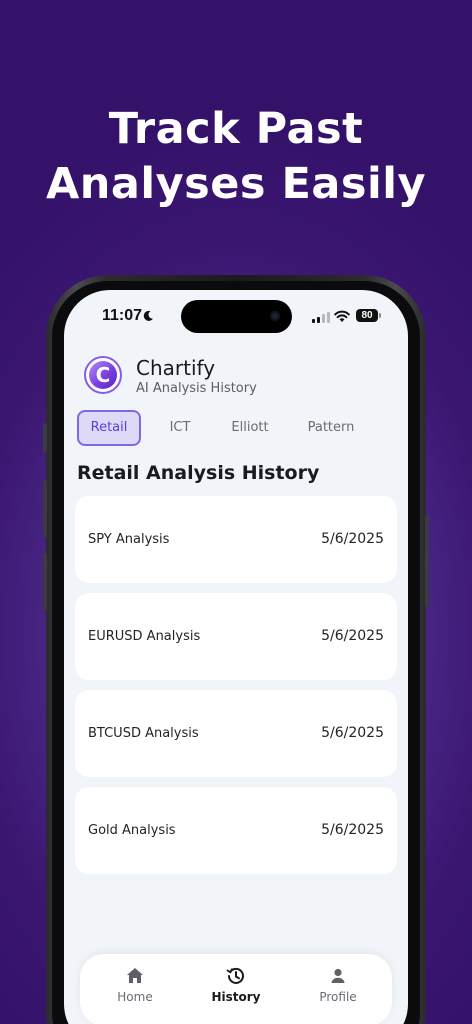  I want to click on moon-icon, so click(148, 315).